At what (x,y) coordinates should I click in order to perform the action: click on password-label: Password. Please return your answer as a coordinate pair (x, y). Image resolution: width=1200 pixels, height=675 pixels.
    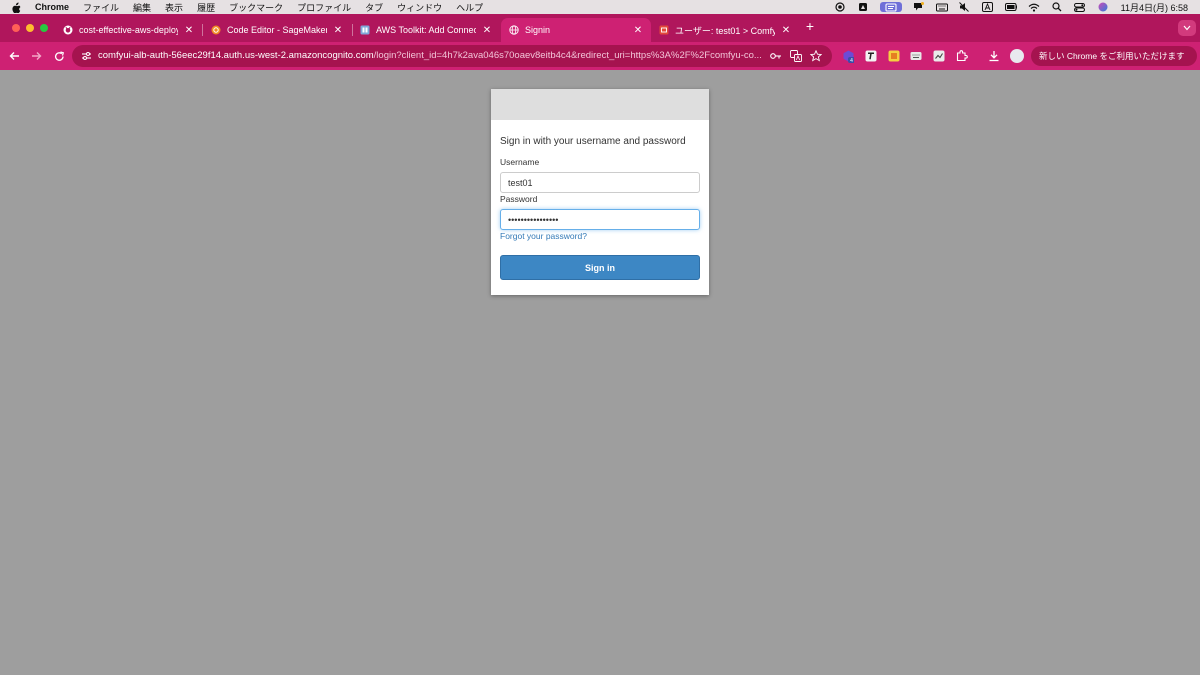
    Looking at the image, I should click on (519, 199).